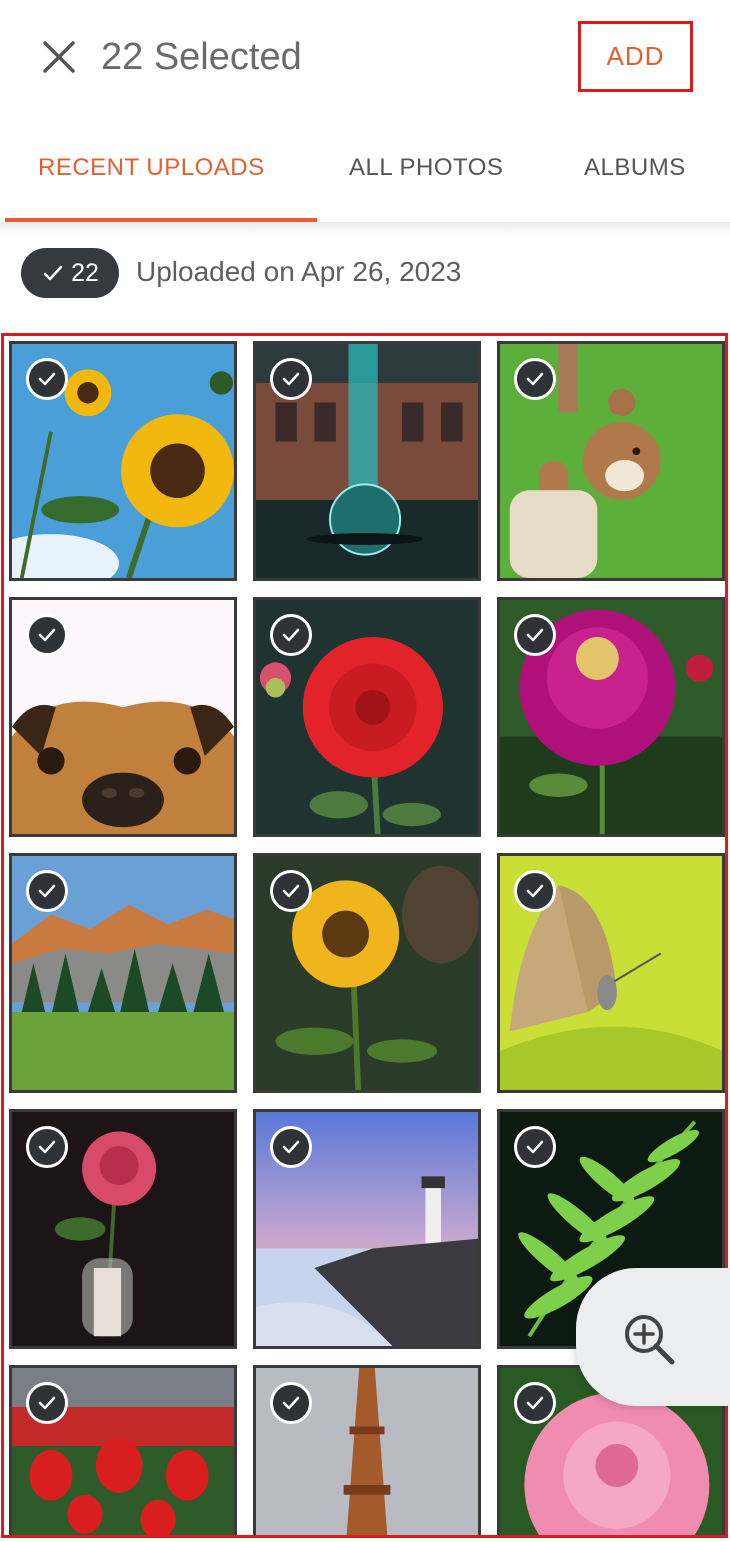 The width and height of the screenshot is (730, 1541). Describe the element at coordinates (123, 717) in the screenshot. I see `photo-tile-dog-peeking` at that location.